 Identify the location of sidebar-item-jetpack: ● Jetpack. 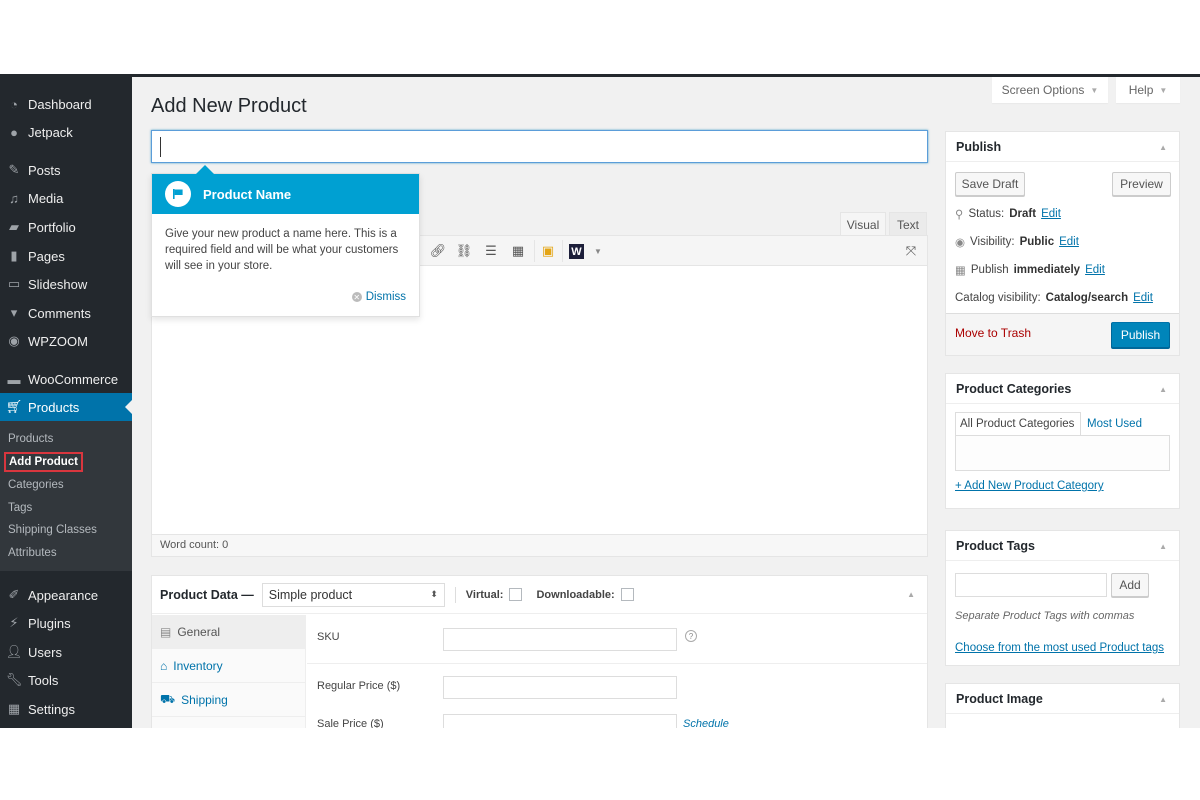
(66, 132).